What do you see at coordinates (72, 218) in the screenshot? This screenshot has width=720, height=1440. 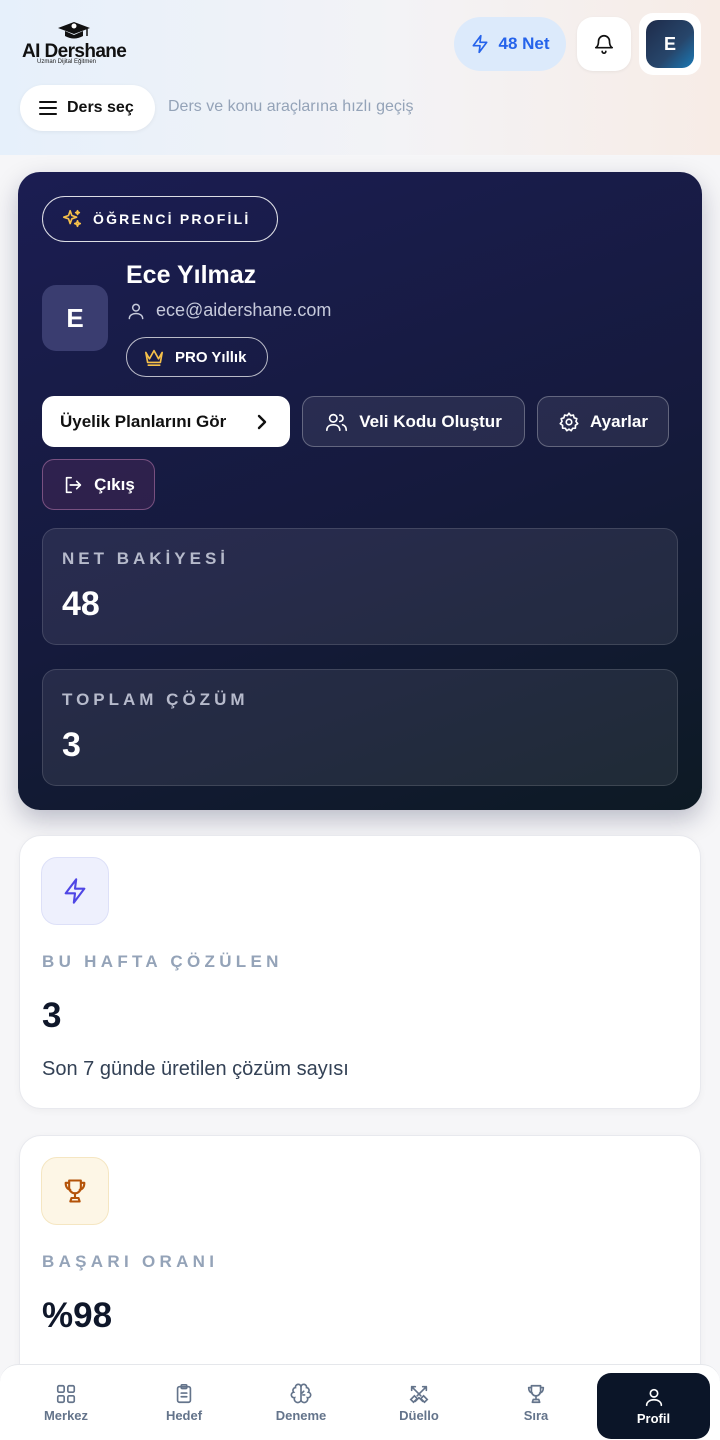 I see `sparkles-icon` at bounding box center [72, 218].